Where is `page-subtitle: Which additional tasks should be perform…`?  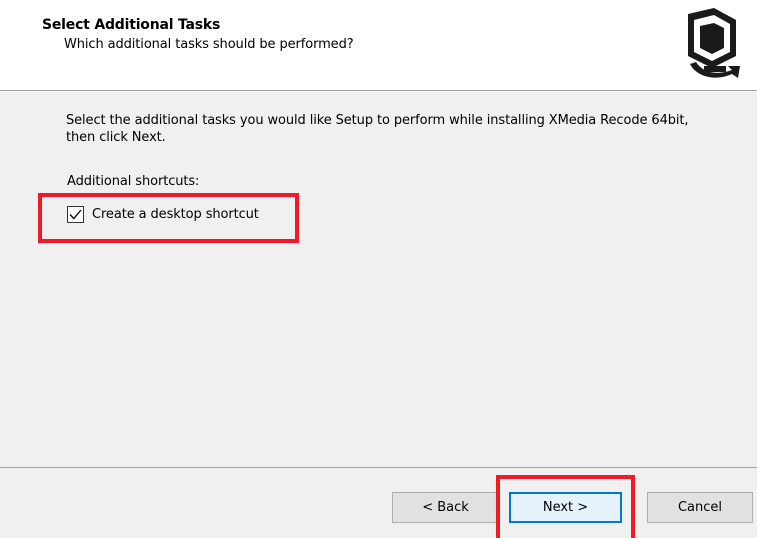 page-subtitle: Which additional tasks should be perform… is located at coordinates (209, 44).